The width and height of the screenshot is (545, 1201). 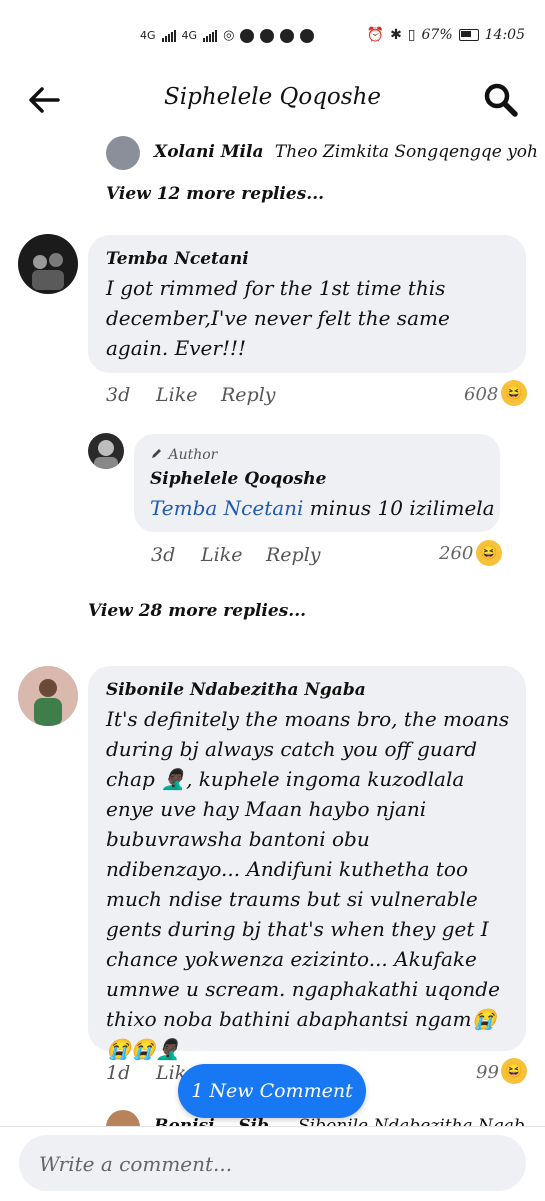 What do you see at coordinates (267, 35) in the screenshot?
I see `facebook-icon` at bounding box center [267, 35].